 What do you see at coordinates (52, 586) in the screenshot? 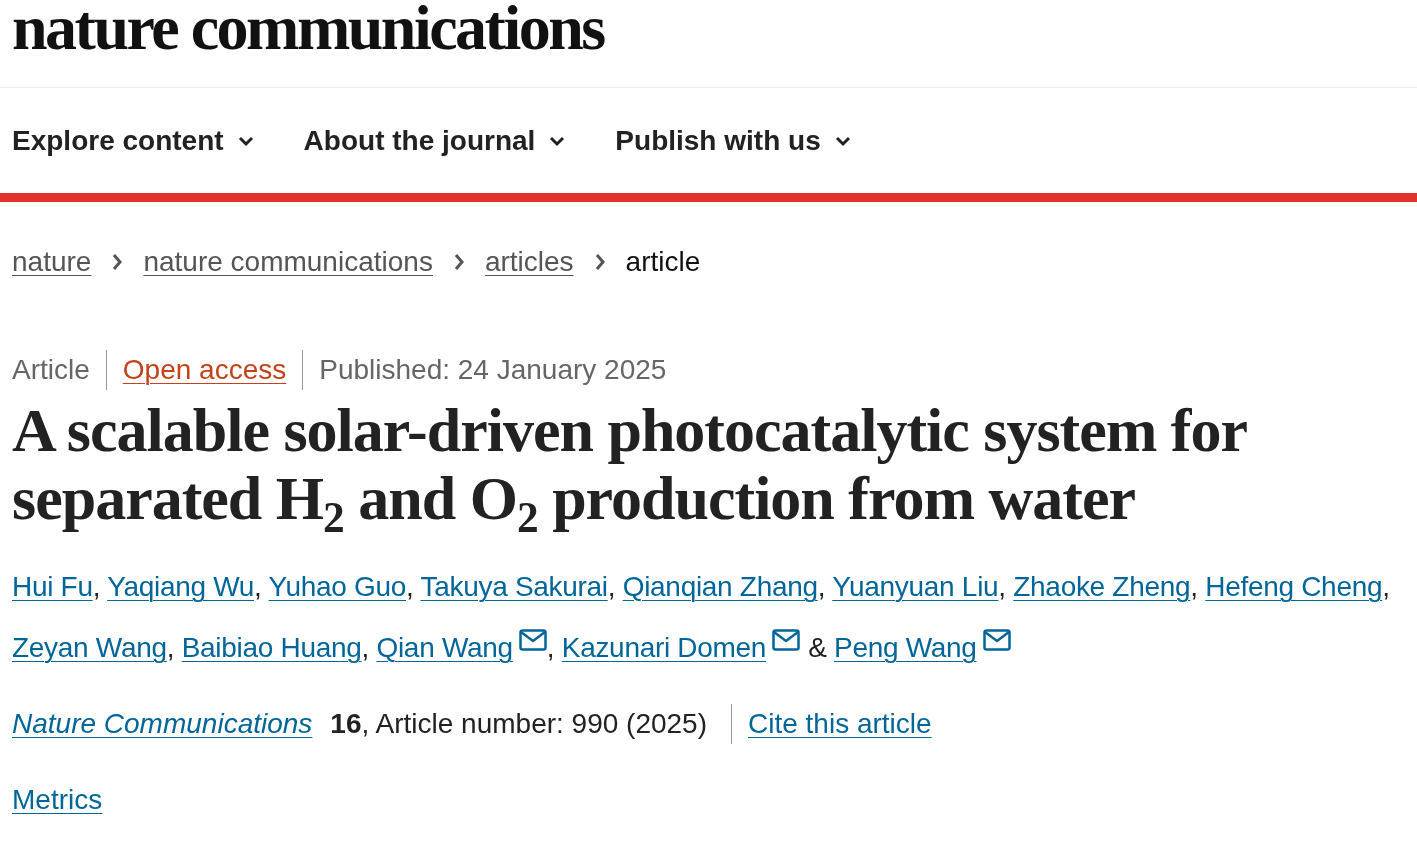
I see `author-link: Hui Fu` at bounding box center [52, 586].